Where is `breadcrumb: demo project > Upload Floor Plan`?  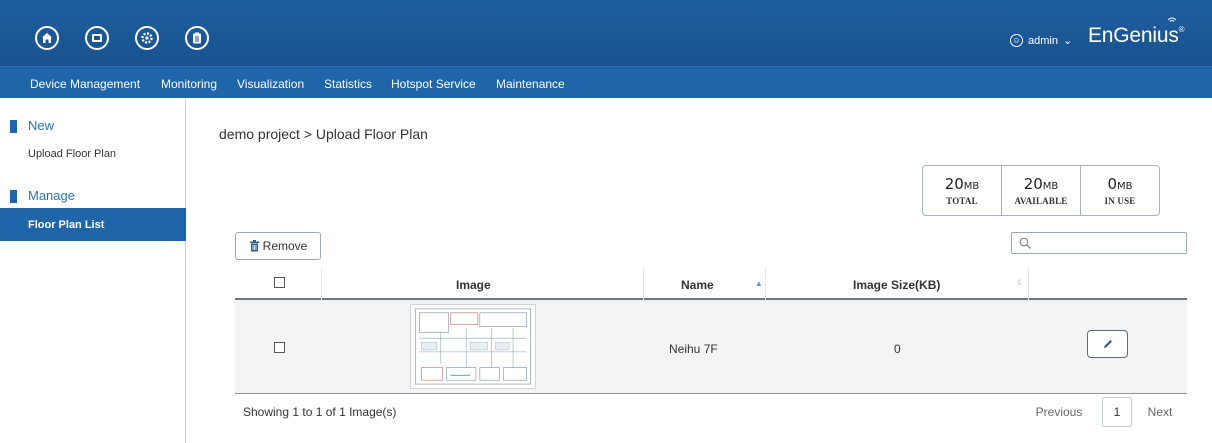 breadcrumb: demo project > Upload Floor Plan is located at coordinates (323, 134).